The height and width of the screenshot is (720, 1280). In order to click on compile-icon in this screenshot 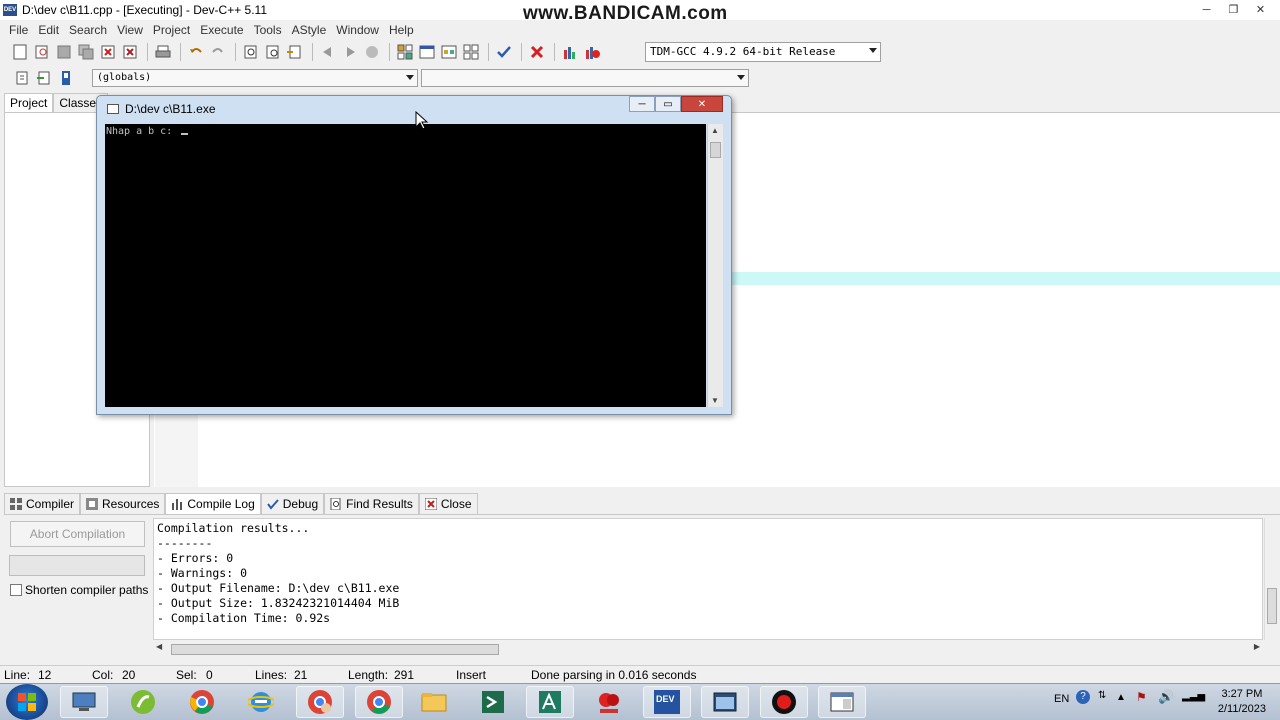, I will do `click(405, 52)`.